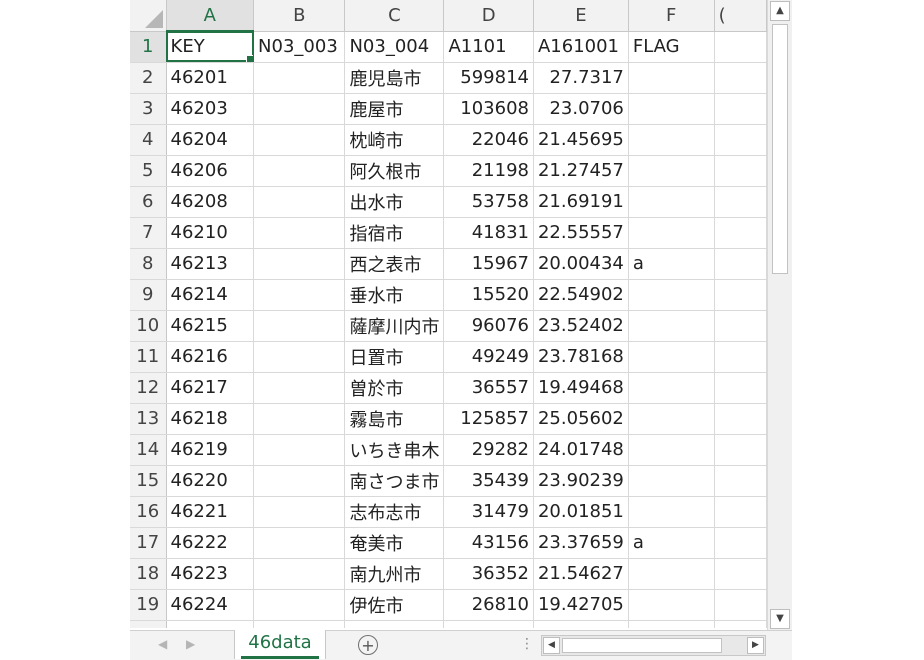  Describe the element at coordinates (299, 47) in the screenshot. I see `cell-b: N03_003` at that location.